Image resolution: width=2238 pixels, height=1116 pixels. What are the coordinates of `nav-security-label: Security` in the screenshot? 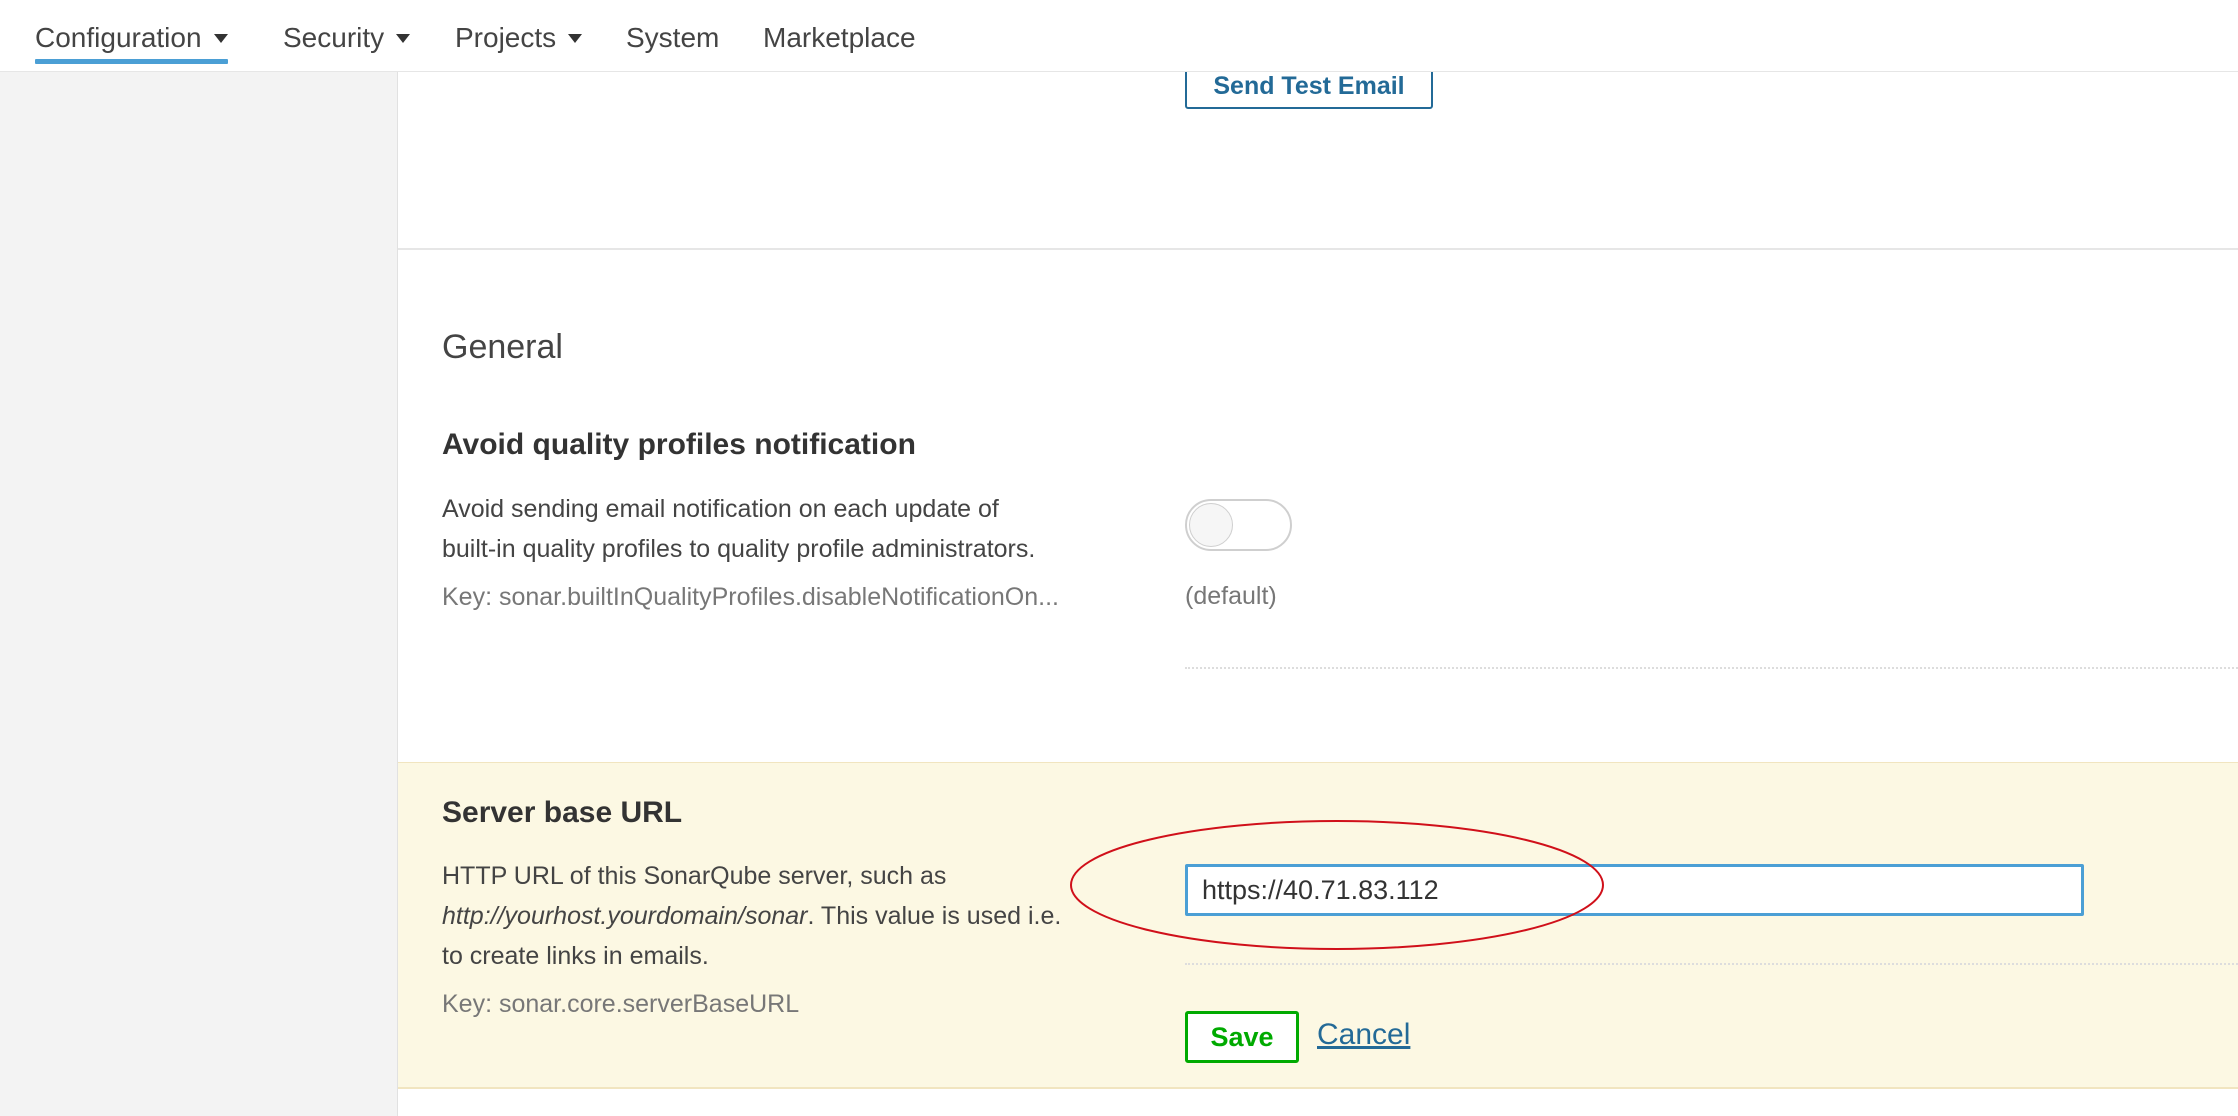 It's located at (334, 37).